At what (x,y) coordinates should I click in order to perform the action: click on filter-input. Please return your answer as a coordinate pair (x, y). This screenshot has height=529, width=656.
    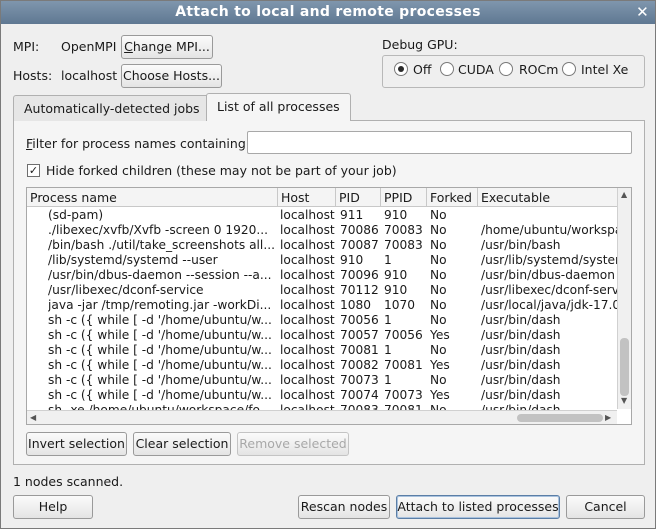
    Looking at the image, I should click on (439, 142).